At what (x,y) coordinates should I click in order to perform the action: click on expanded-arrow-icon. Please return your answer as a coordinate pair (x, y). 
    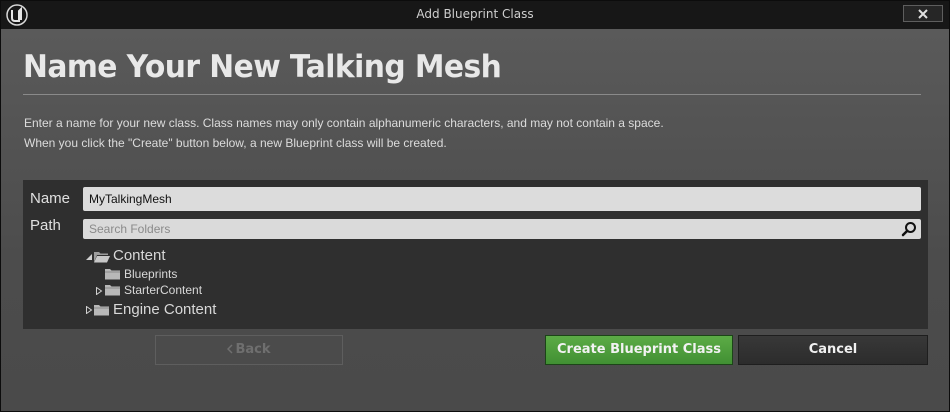
    Looking at the image, I should click on (89, 257).